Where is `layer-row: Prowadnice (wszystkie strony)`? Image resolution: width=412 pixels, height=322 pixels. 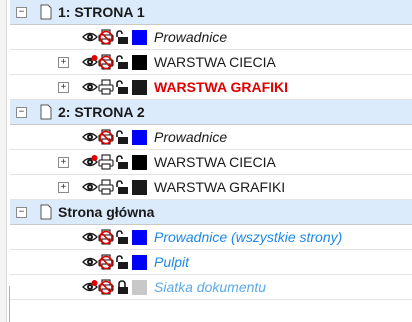 layer-row: Prowadnice (wszystkie strony) is located at coordinates (211, 237).